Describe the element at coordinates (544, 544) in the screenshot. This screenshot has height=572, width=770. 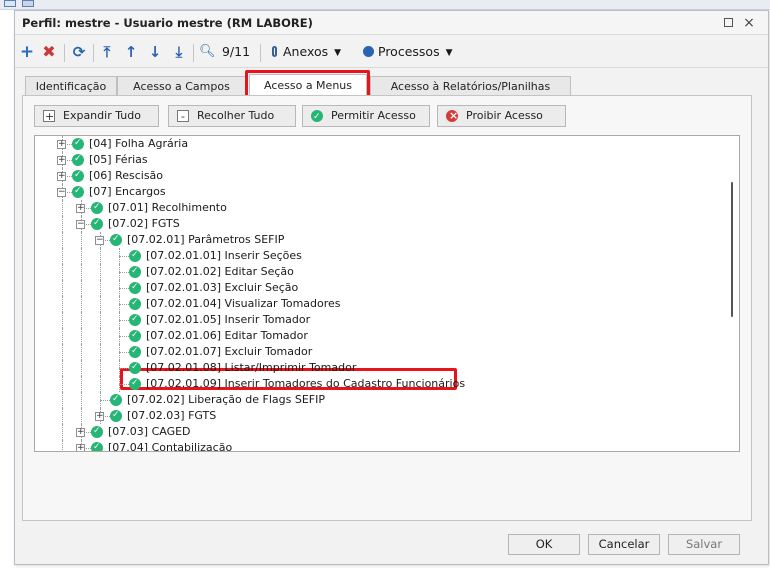
I see `ok-button: OK` at that location.